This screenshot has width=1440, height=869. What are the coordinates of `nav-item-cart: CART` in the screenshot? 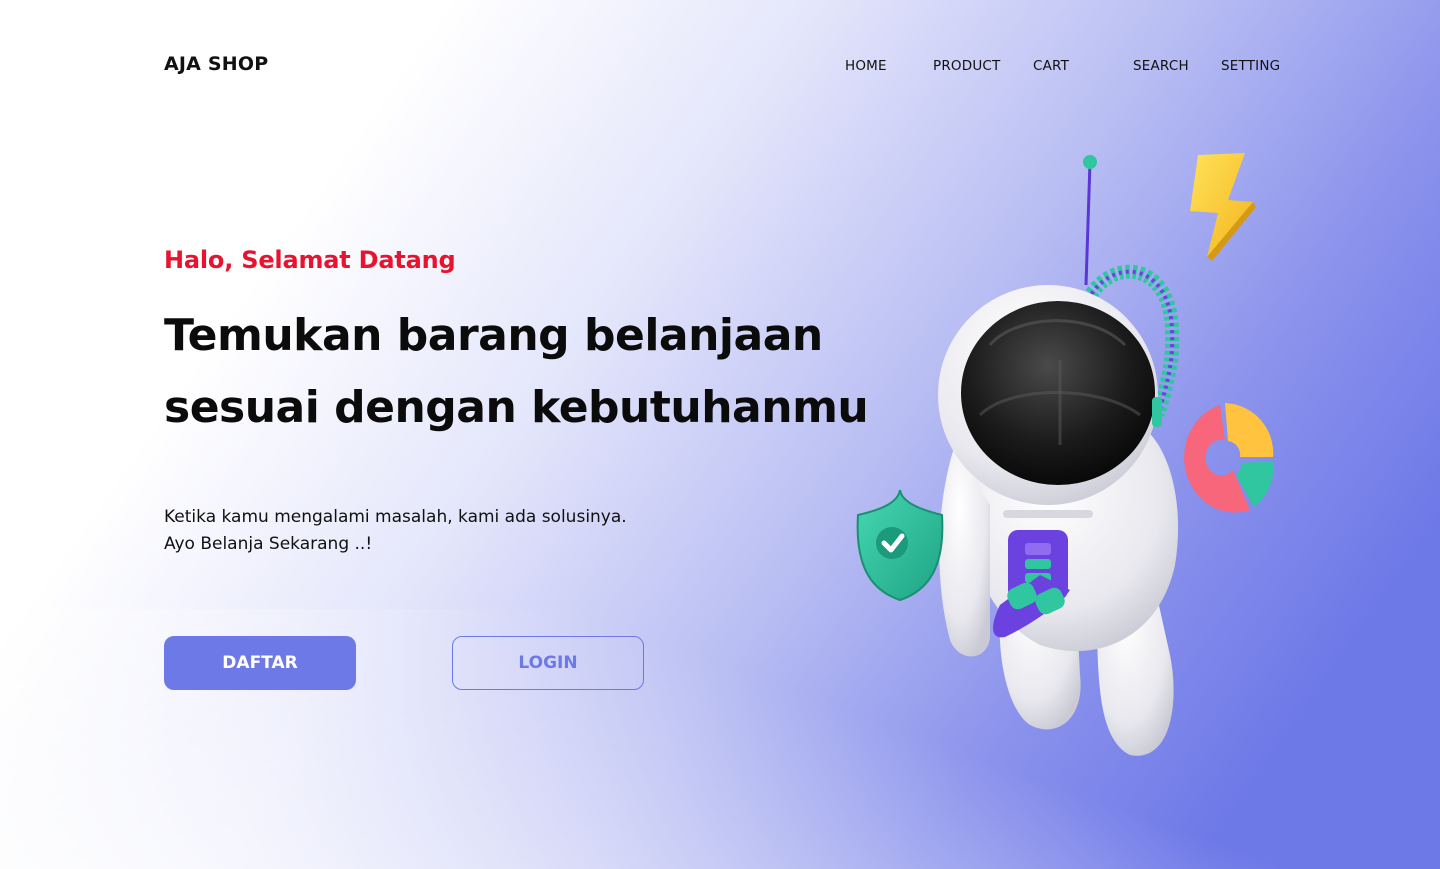 It's located at (1051, 66).